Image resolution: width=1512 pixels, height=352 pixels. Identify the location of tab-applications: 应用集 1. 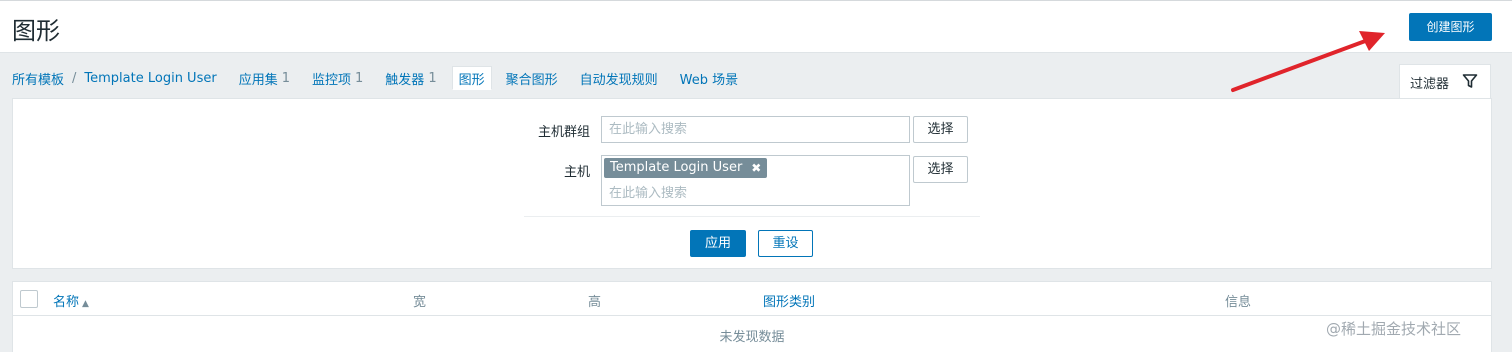
(264, 78).